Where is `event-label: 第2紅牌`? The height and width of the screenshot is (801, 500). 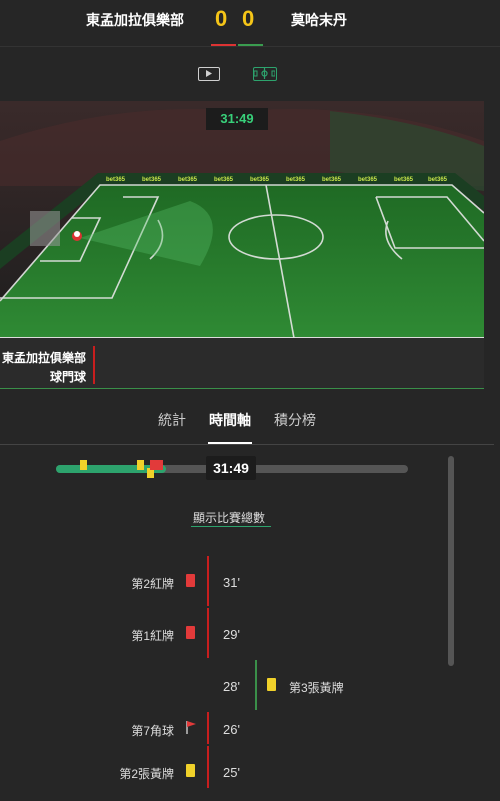 event-label: 第2紅牌 is located at coordinates (152, 584).